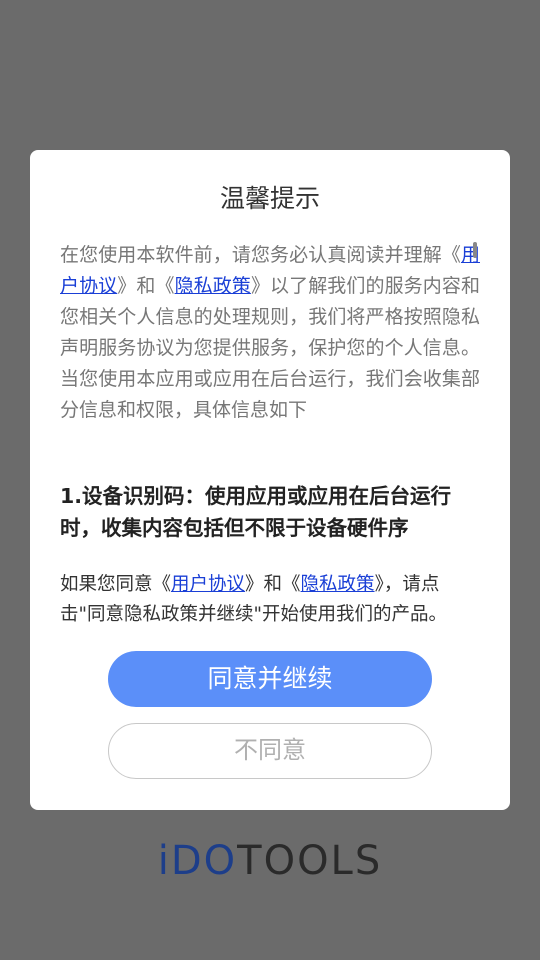 This screenshot has width=540, height=960. What do you see at coordinates (270, 751) in the screenshot?
I see `disagree-button: 不同意` at bounding box center [270, 751].